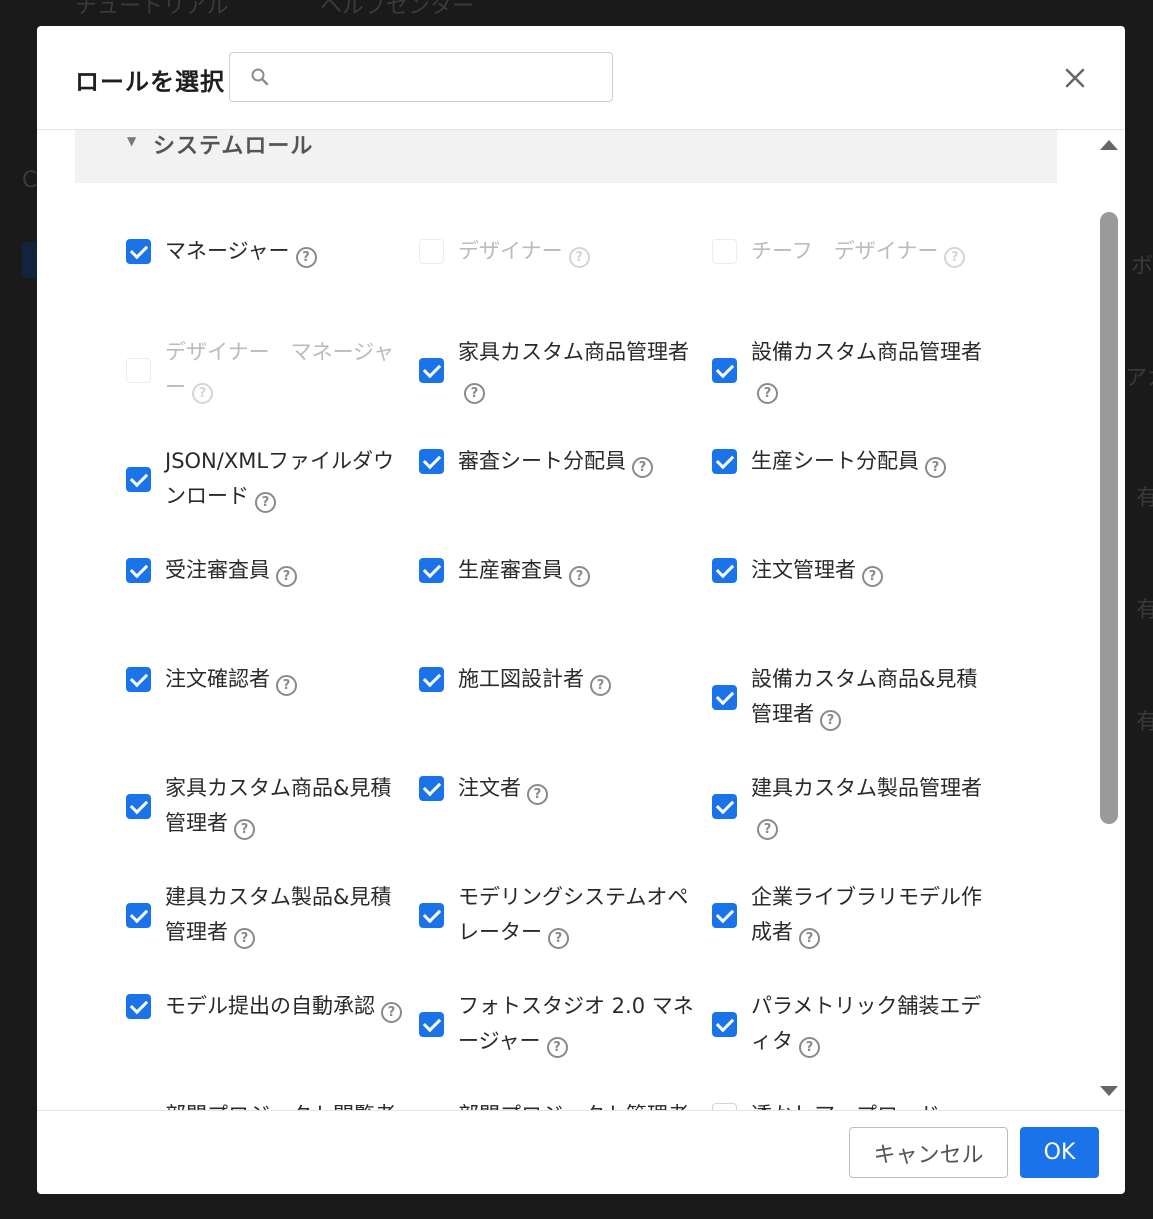 This screenshot has width=1153, height=1219. I want to click on caret-down-icon: ▼, so click(132, 141).